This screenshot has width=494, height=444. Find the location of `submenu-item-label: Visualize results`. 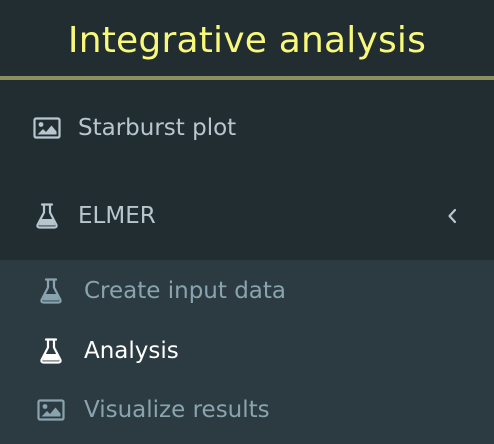

submenu-item-label: Visualize results is located at coordinates (177, 410).